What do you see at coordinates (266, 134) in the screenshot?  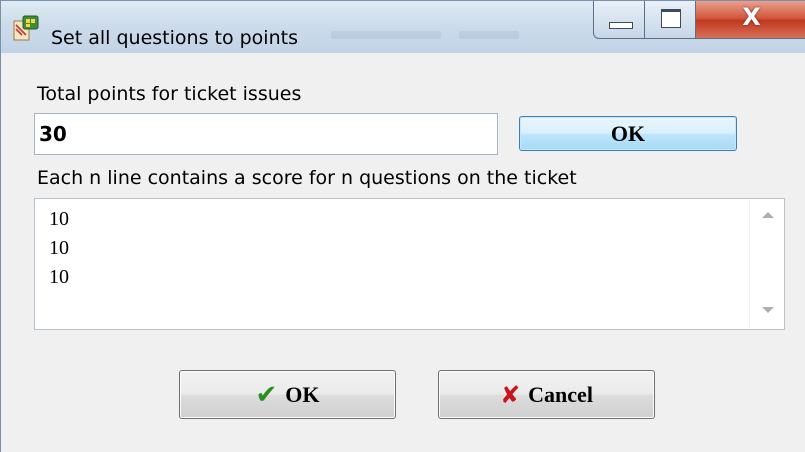 I see `total-points-input` at bounding box center [266, 134].